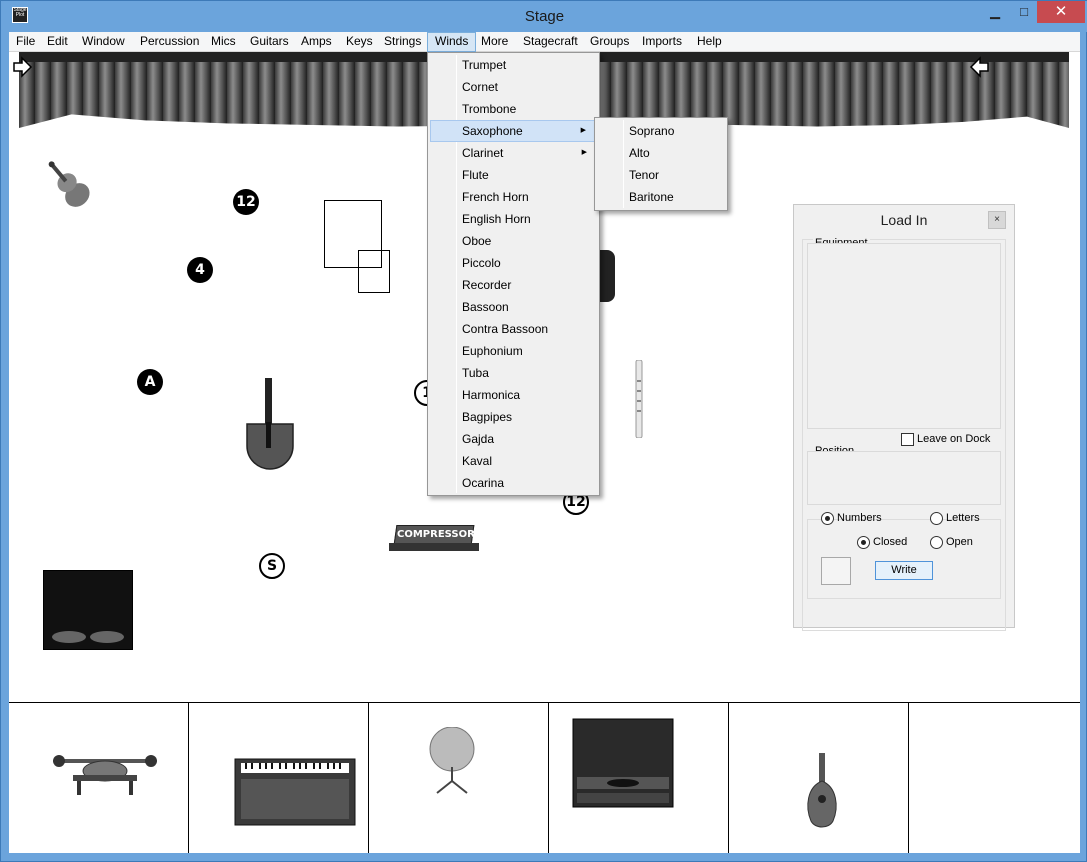 The height and width of the screenshot is (862, 1087). What do you see at coordinates (859, 518) in the screenshot?
I see `numbers-label: Numbers` at bounding box center [859, 518].